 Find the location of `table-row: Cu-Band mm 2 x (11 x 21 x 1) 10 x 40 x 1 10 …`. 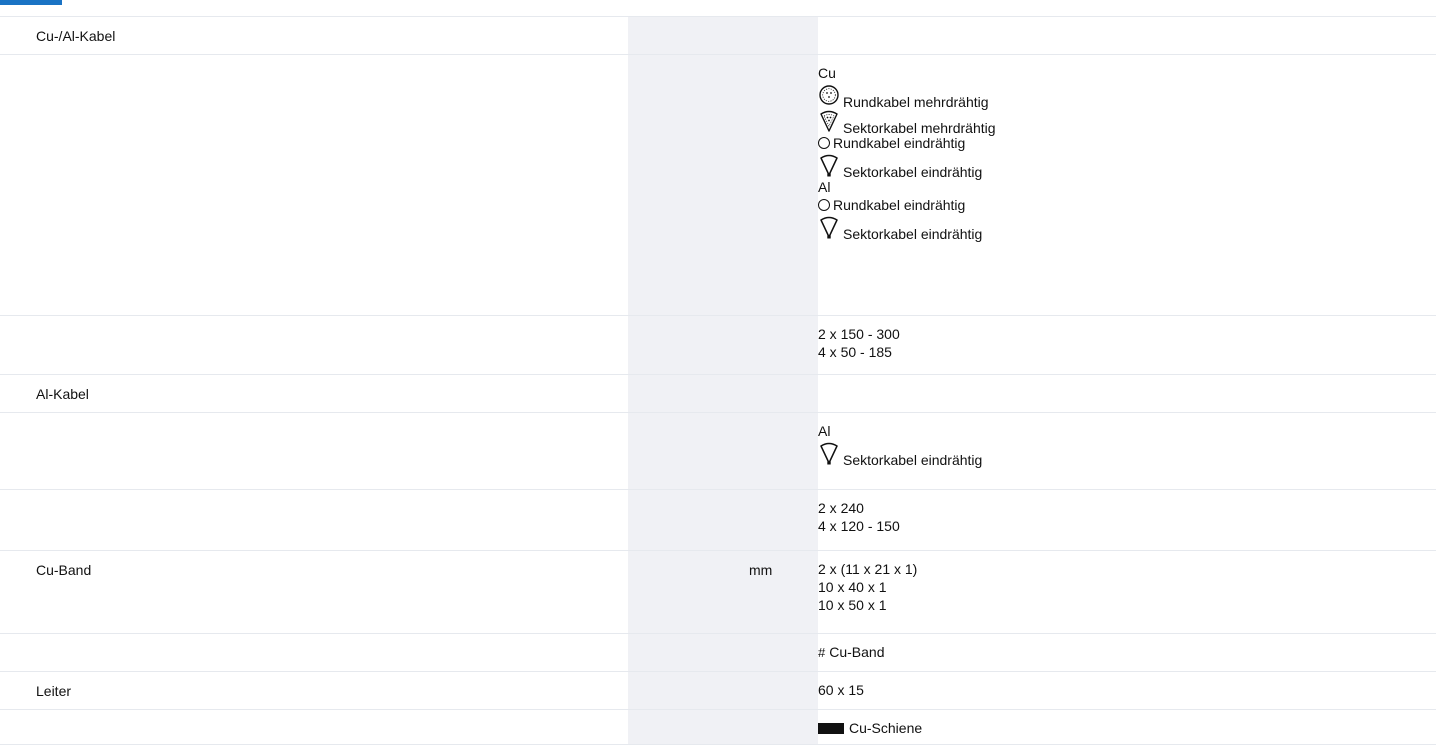

table-row: Cu-Band mm 2 x (11 x 21 x 1) 10 x 40 x 1 10 … is located at coordinates (718, 592).